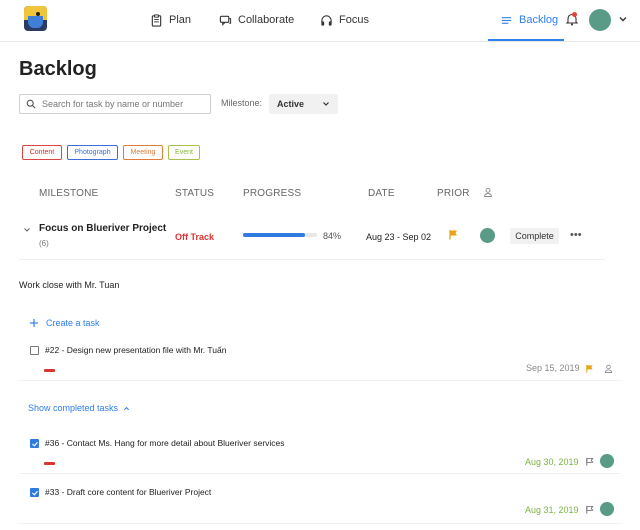  I want to click on nav-collaborate-label: Collaborate, so click(266, 20).